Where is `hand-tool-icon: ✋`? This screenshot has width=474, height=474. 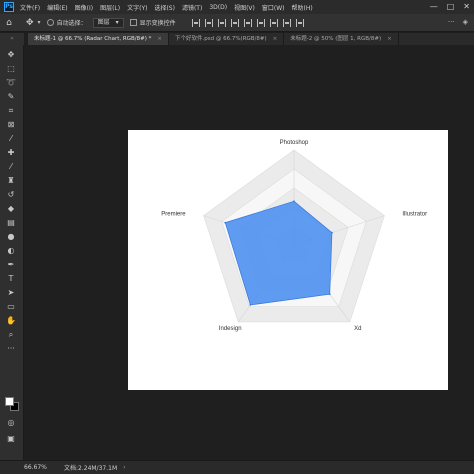
hand-tool-icon: ✋ is located at coordinates (11, 321).